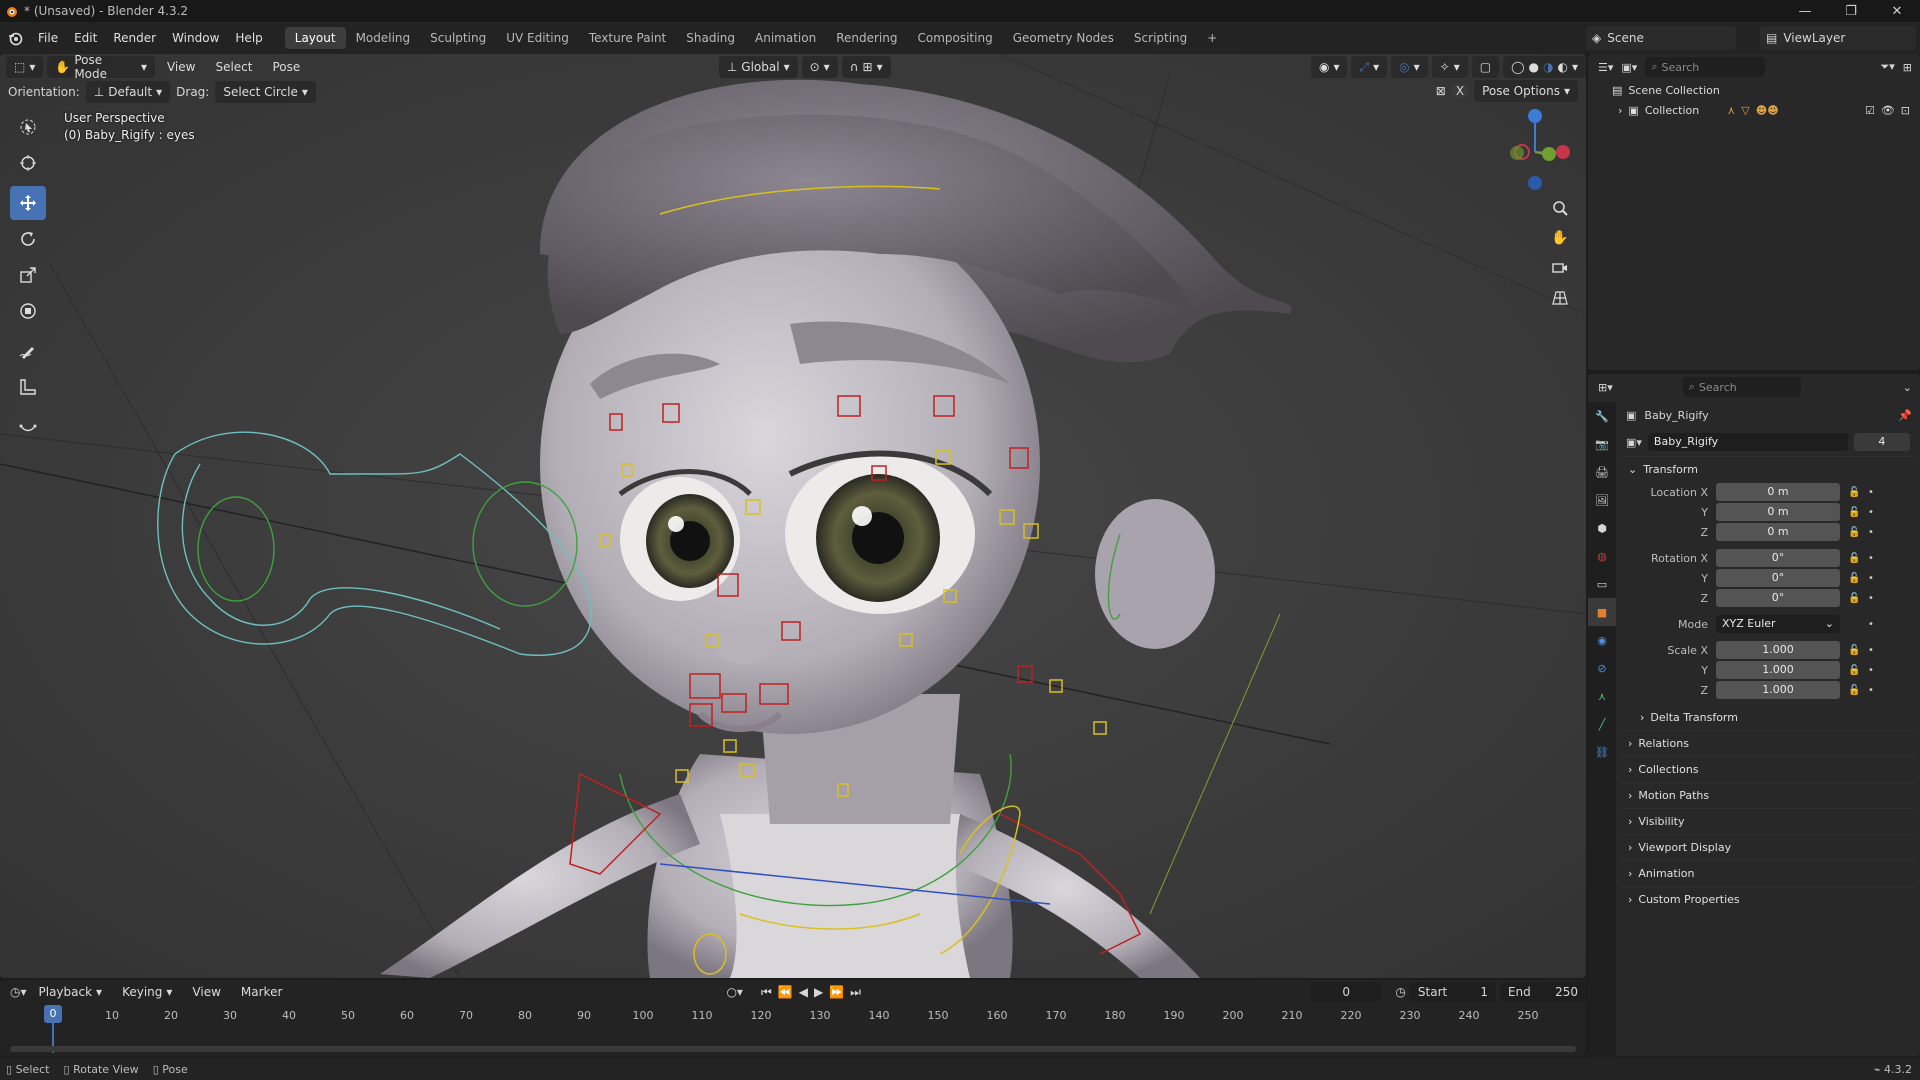  I want to click on rotate-tool-icon, so click(28, 239).